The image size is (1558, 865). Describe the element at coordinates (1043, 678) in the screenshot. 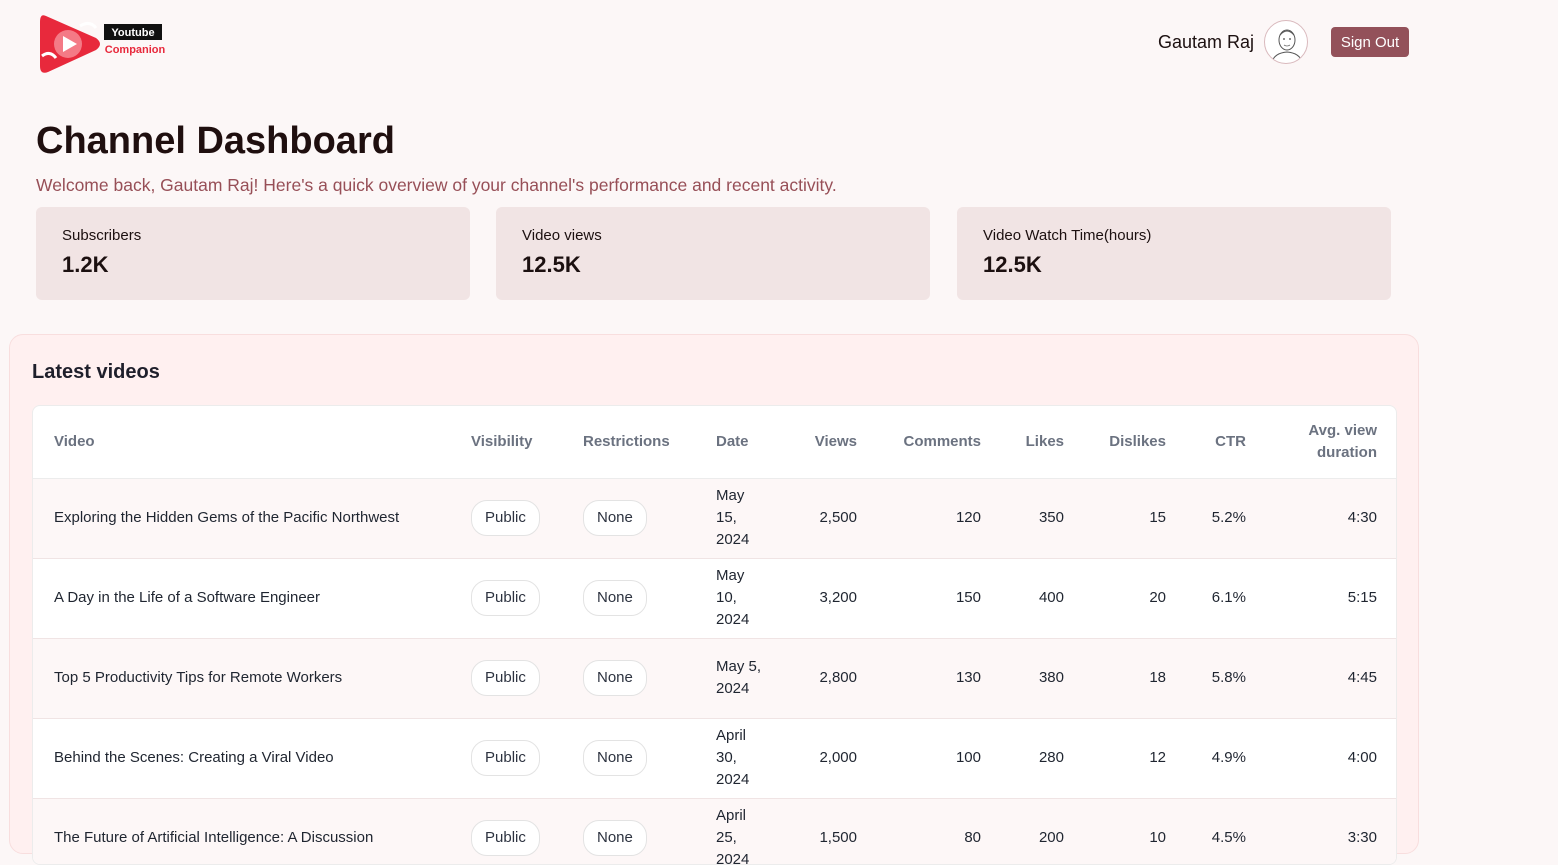

I see `likes-cell: 380` at that location.